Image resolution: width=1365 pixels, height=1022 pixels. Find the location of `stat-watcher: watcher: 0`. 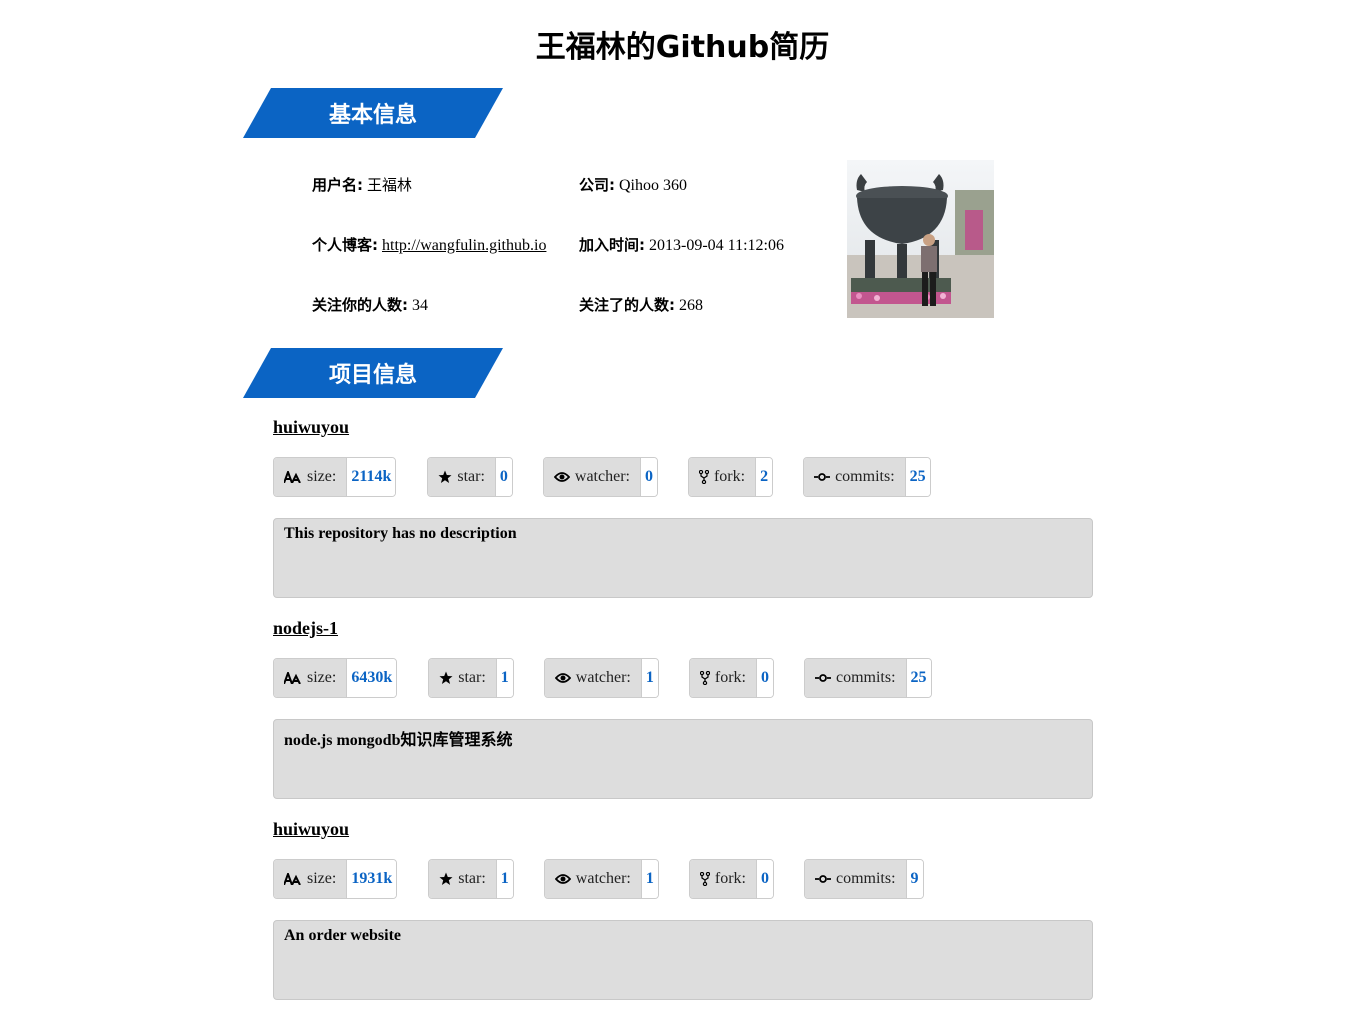

stat-watcher: watcher: 0 is located at coordinates (600, 477).